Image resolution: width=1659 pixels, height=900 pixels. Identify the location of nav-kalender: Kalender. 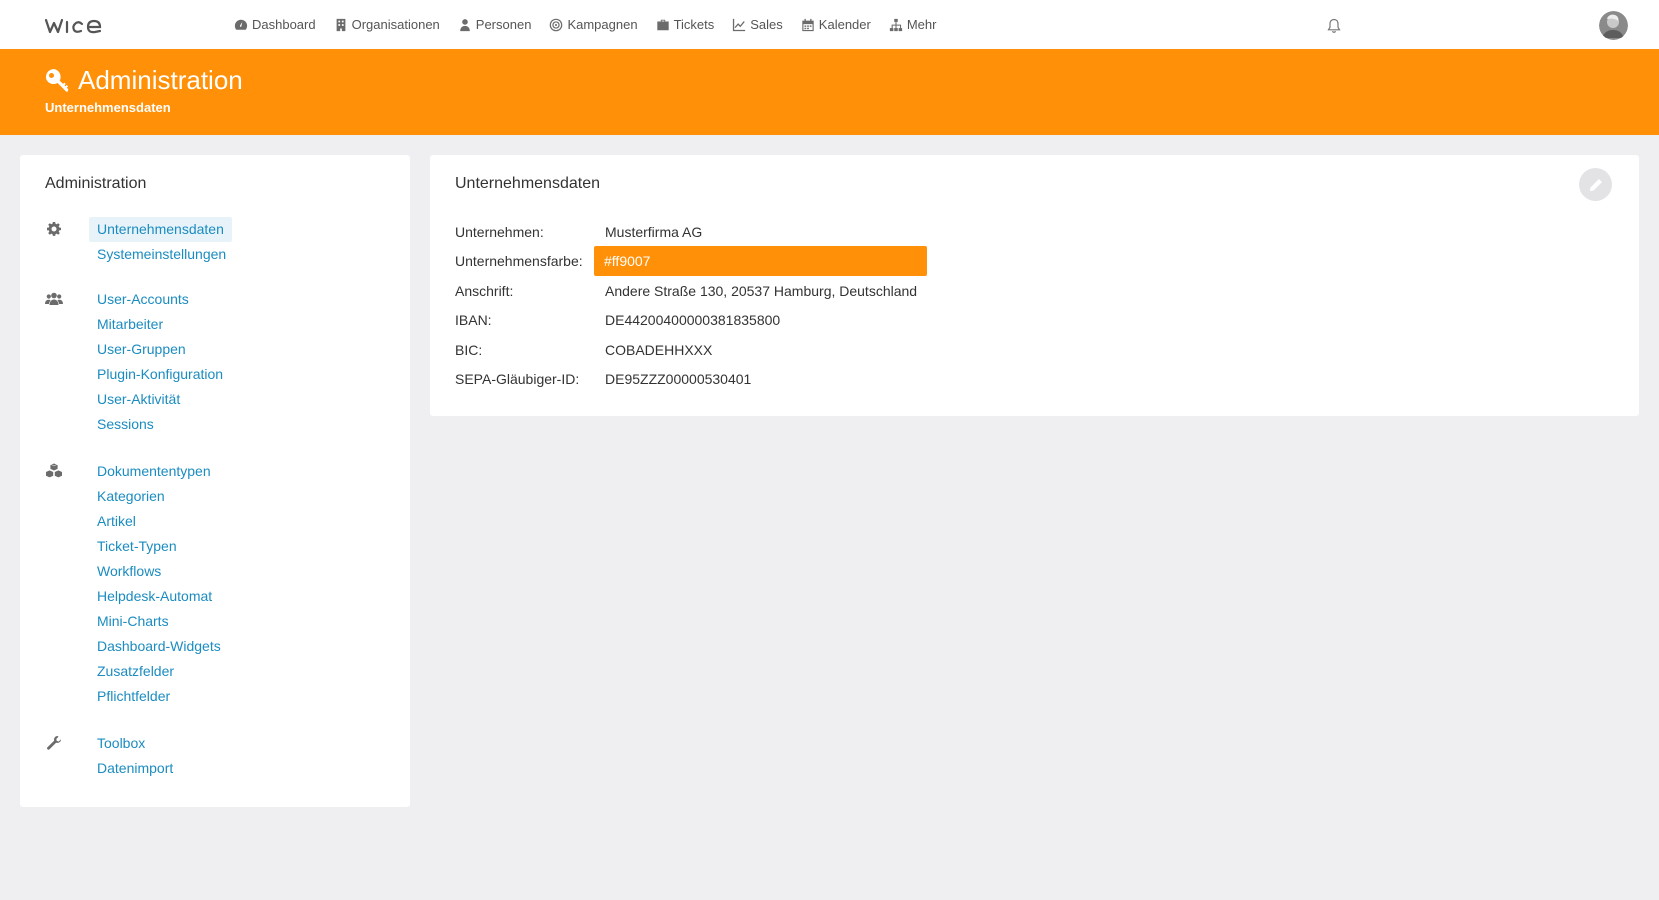
(836, 24).